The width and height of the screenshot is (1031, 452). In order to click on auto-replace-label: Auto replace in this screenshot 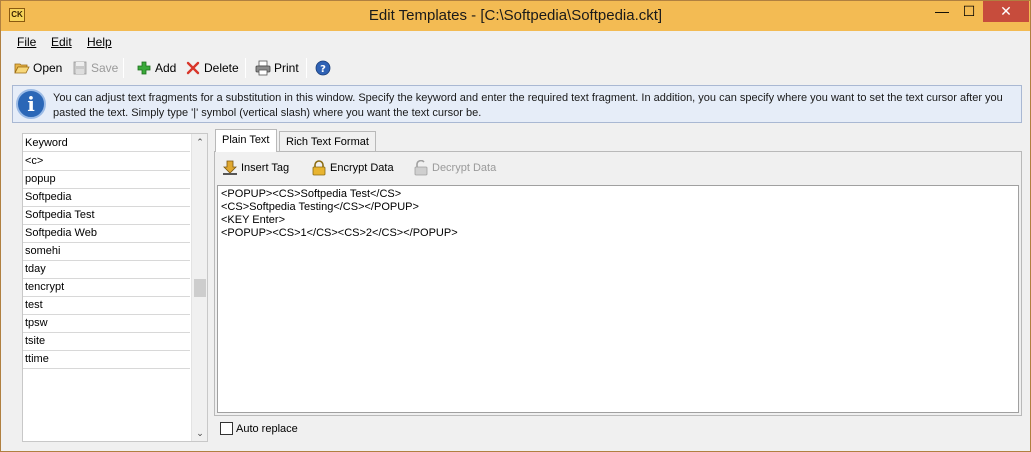, I will do `click(267, 428)`.